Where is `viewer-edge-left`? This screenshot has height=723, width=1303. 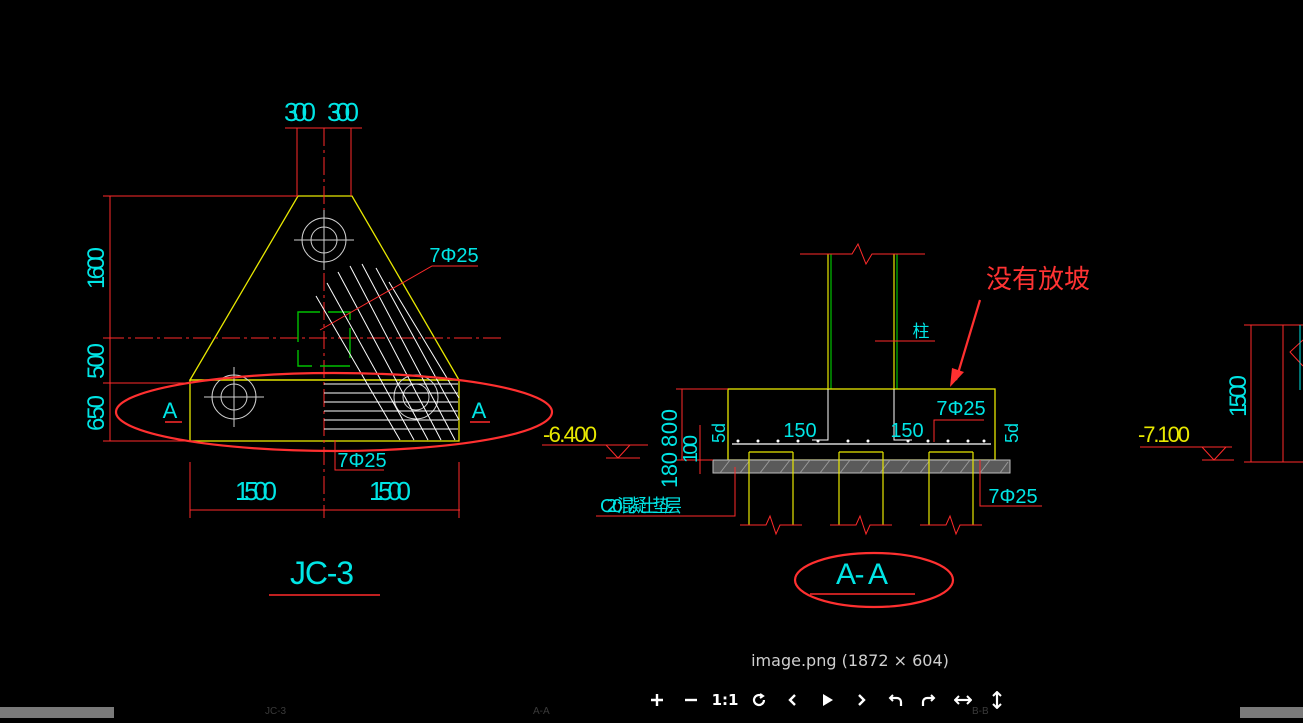
viewer-edge-left is located at coordinates (57, 712).